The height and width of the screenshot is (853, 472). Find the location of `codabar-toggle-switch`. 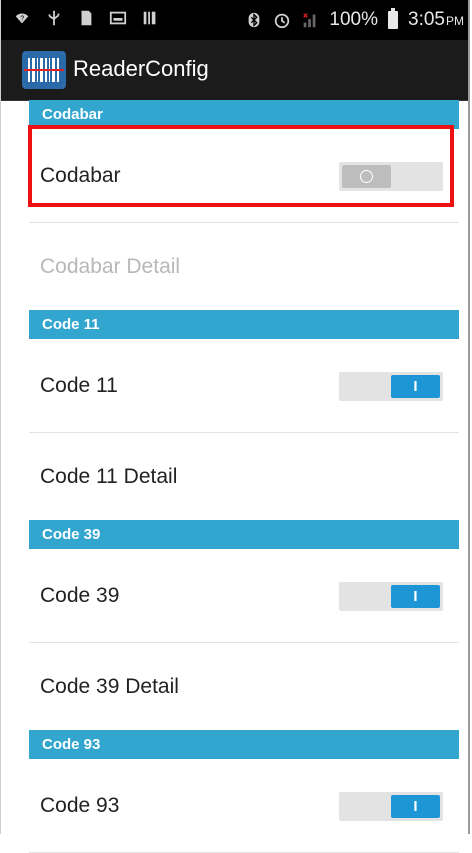

codabar-toggle-switch is located at coordinates (391, 176).